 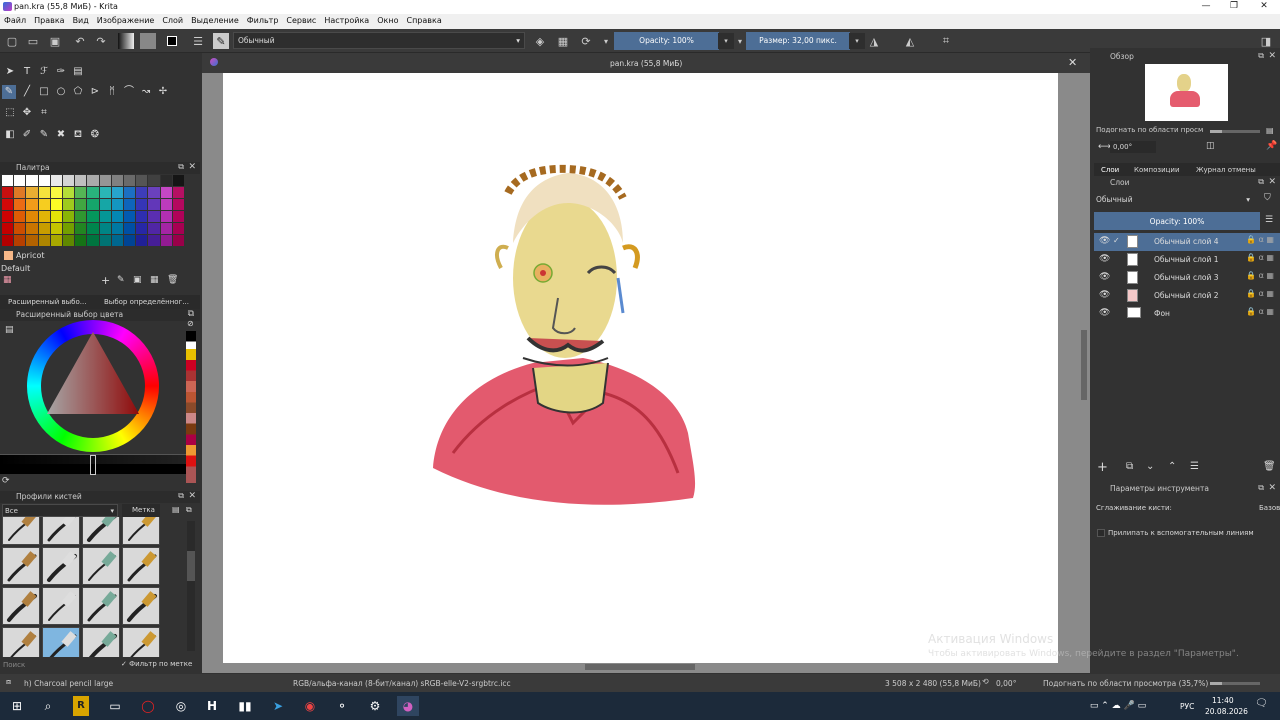 I want to click on palette-grid-icon: ▦, so click(x=7, y=280).